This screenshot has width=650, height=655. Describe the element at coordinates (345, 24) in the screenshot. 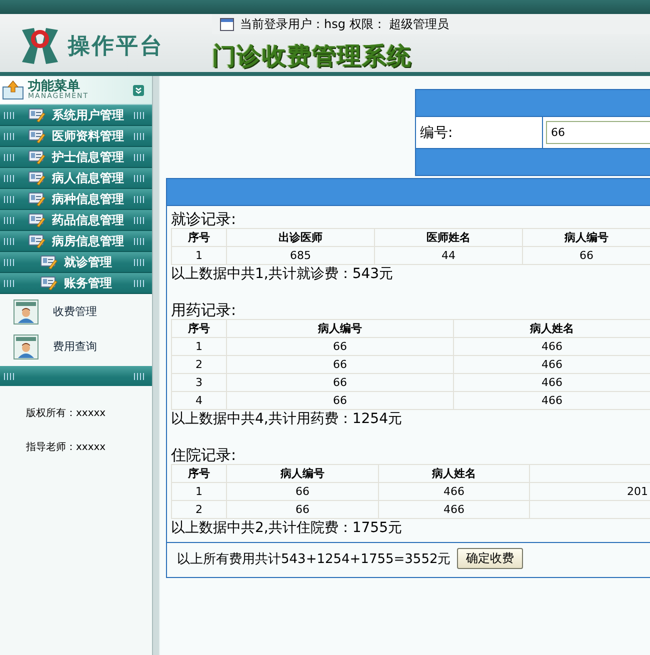

I see `login-info: 当前登录用户：hsg 权限： 超级管理员` at that location.